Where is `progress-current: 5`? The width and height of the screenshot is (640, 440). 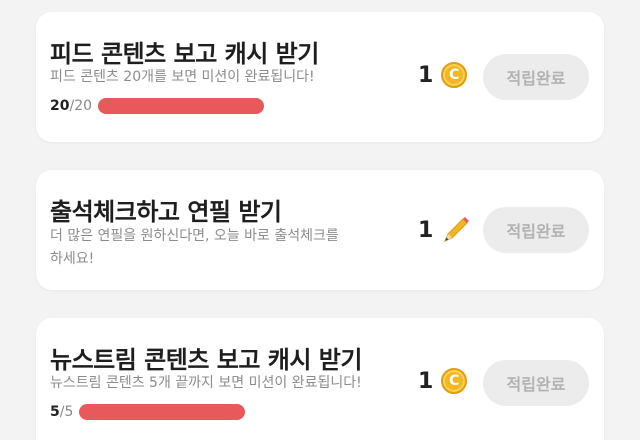
progress-current: 5 is located at coordinates (55, 412).